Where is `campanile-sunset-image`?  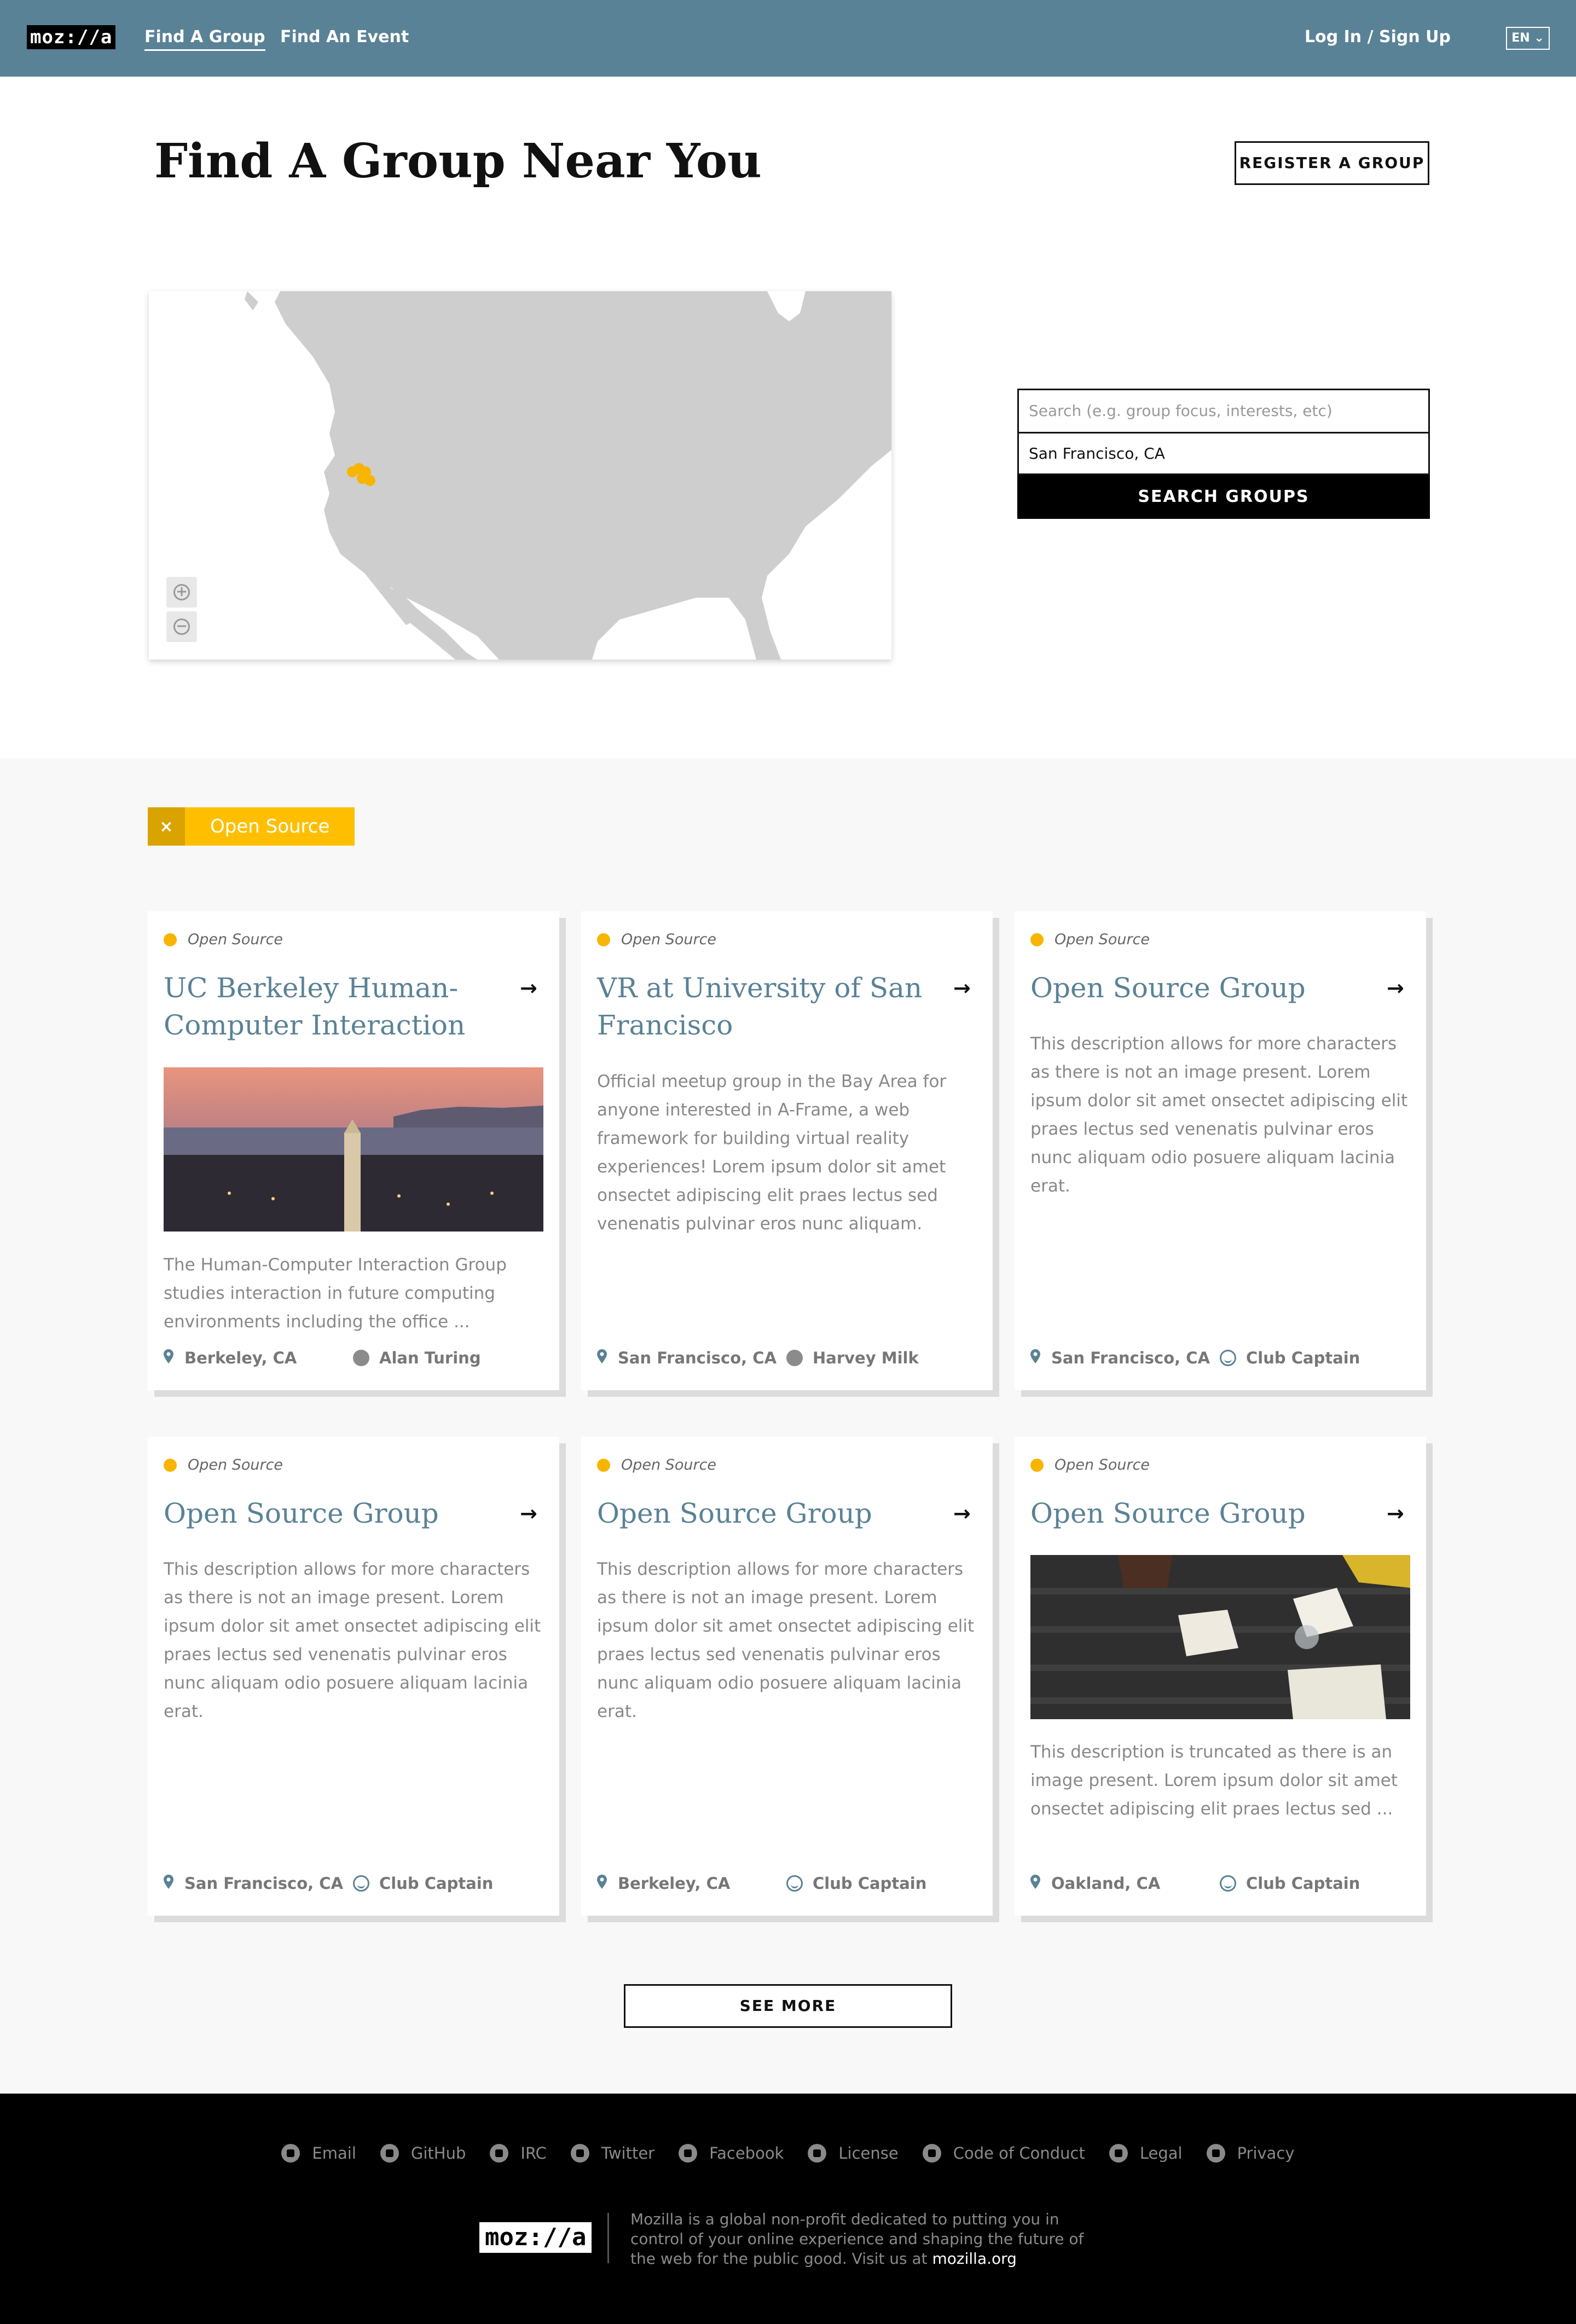 campanile-sunset-image is located at coordinates (353, 1149).